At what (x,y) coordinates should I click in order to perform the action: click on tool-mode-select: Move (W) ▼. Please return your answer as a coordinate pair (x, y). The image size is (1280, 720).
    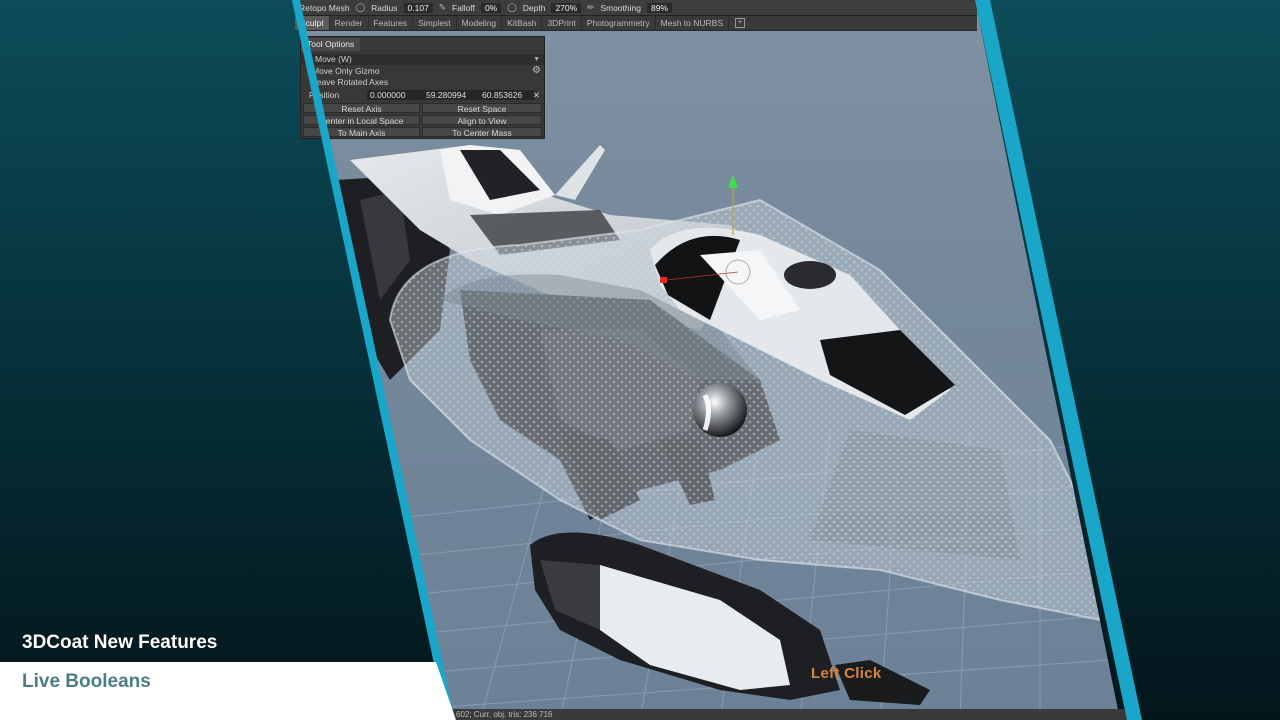
    Looking at the image, I should click on (422, 59).